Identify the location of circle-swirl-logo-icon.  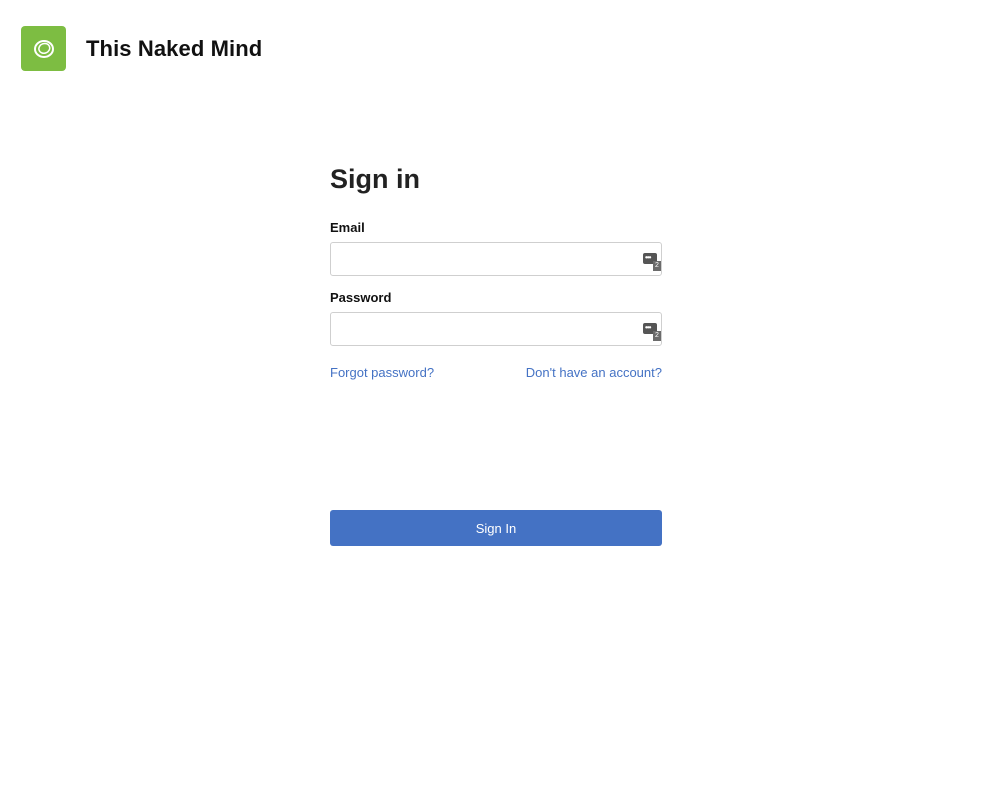
(43, 48).